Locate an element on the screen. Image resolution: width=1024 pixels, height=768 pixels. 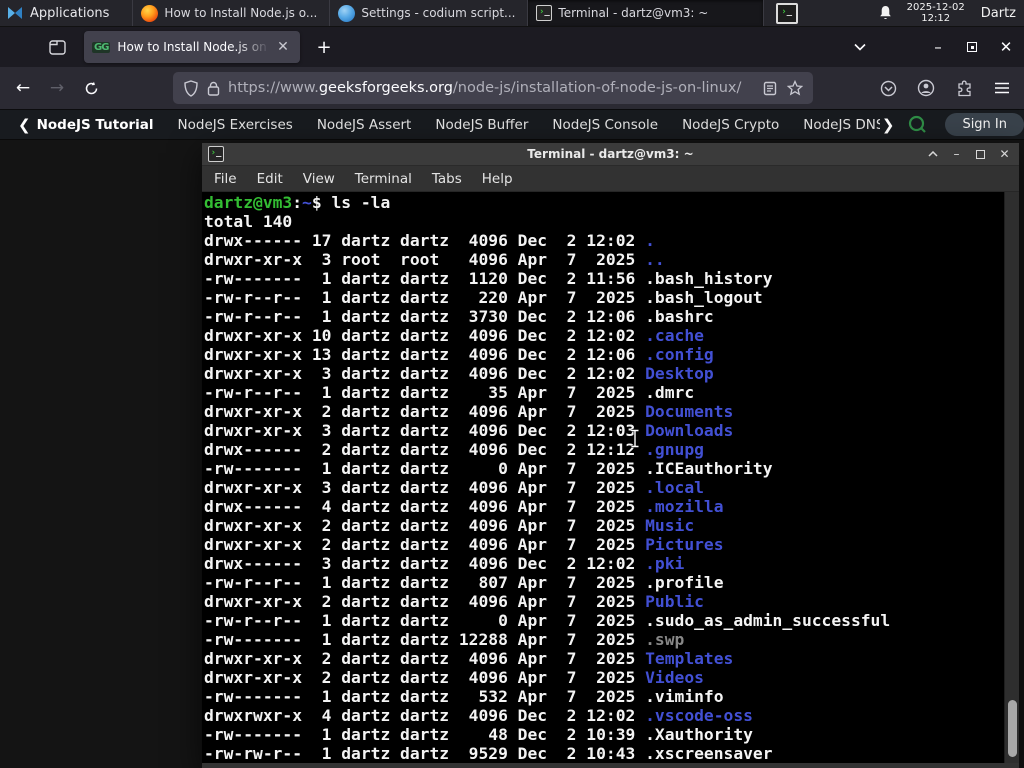
tracking-protection-shield-icon is located at coordinates (191, 88).